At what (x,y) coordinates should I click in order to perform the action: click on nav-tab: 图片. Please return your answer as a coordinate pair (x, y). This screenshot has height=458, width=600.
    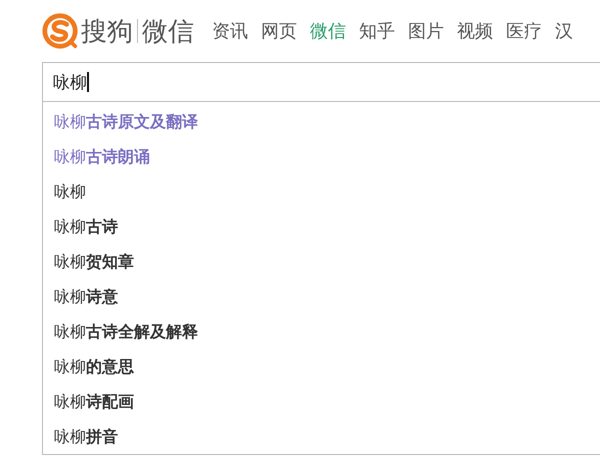
    Looking at the image, I should click on (426, 31).